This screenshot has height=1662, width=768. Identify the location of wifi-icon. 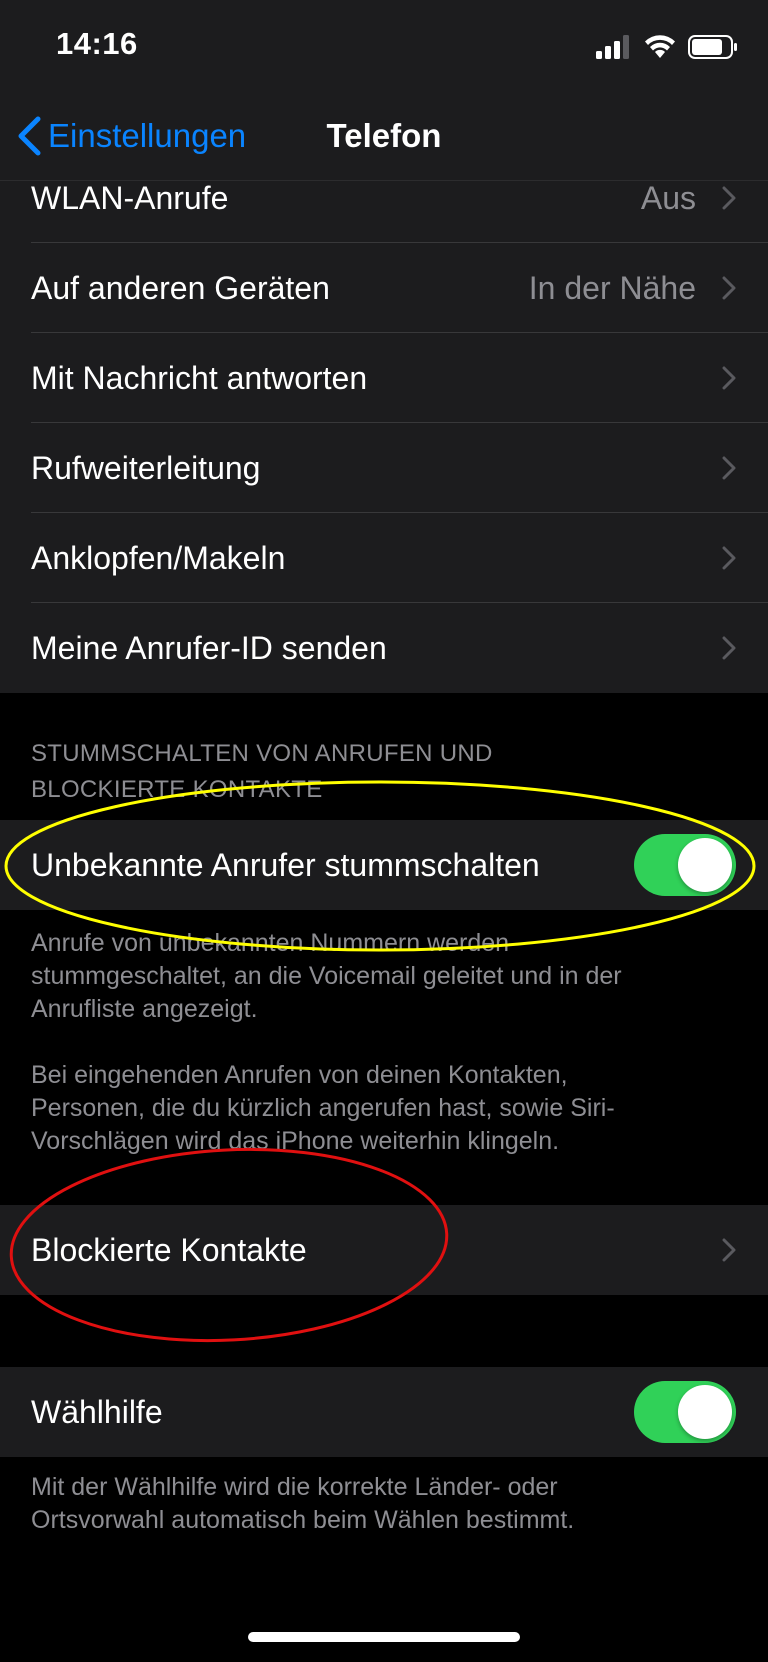
(660, 46).